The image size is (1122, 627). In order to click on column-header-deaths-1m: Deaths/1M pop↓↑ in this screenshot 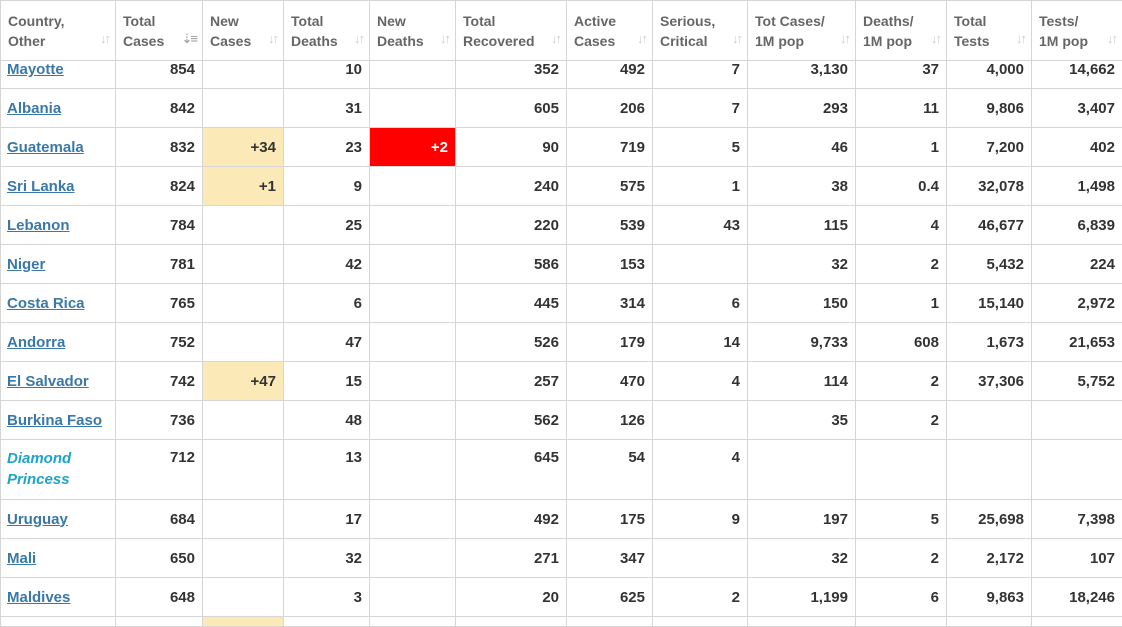, I will do `click(901, 31)`.